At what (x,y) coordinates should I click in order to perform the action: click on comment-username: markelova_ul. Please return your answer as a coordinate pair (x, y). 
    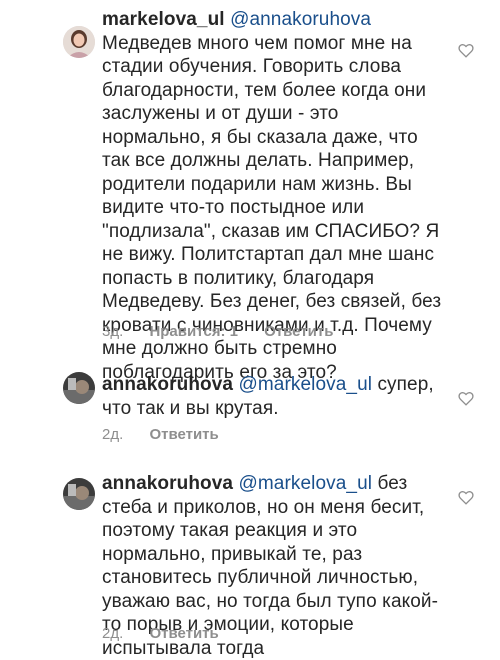
    Looking at the image, I should click on (163, 19).